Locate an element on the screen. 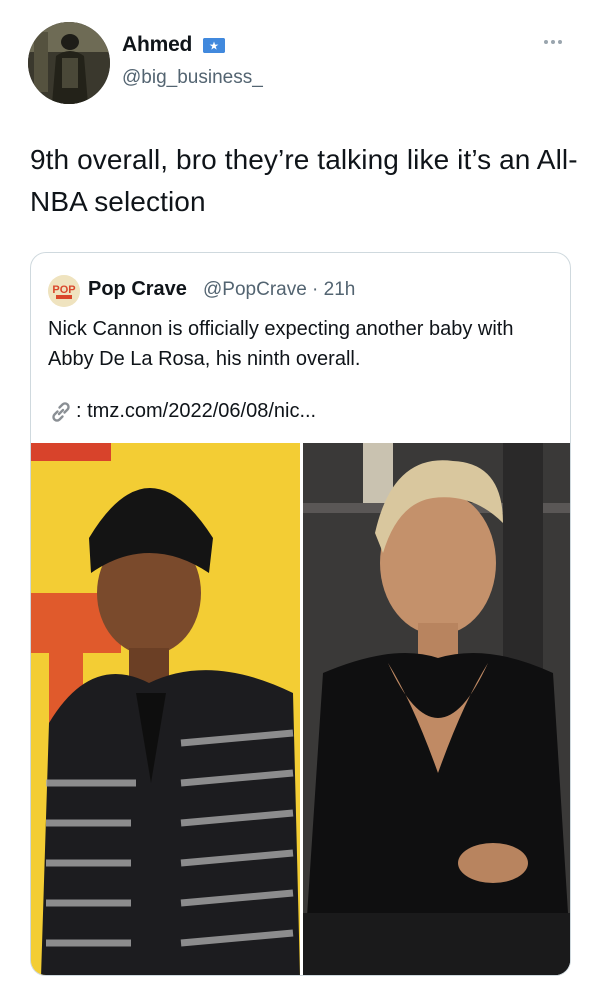 Image resolution: width=600 pixels, height=994 pixels. author-handle: @big_business_ is located at coordinates (192, 78).